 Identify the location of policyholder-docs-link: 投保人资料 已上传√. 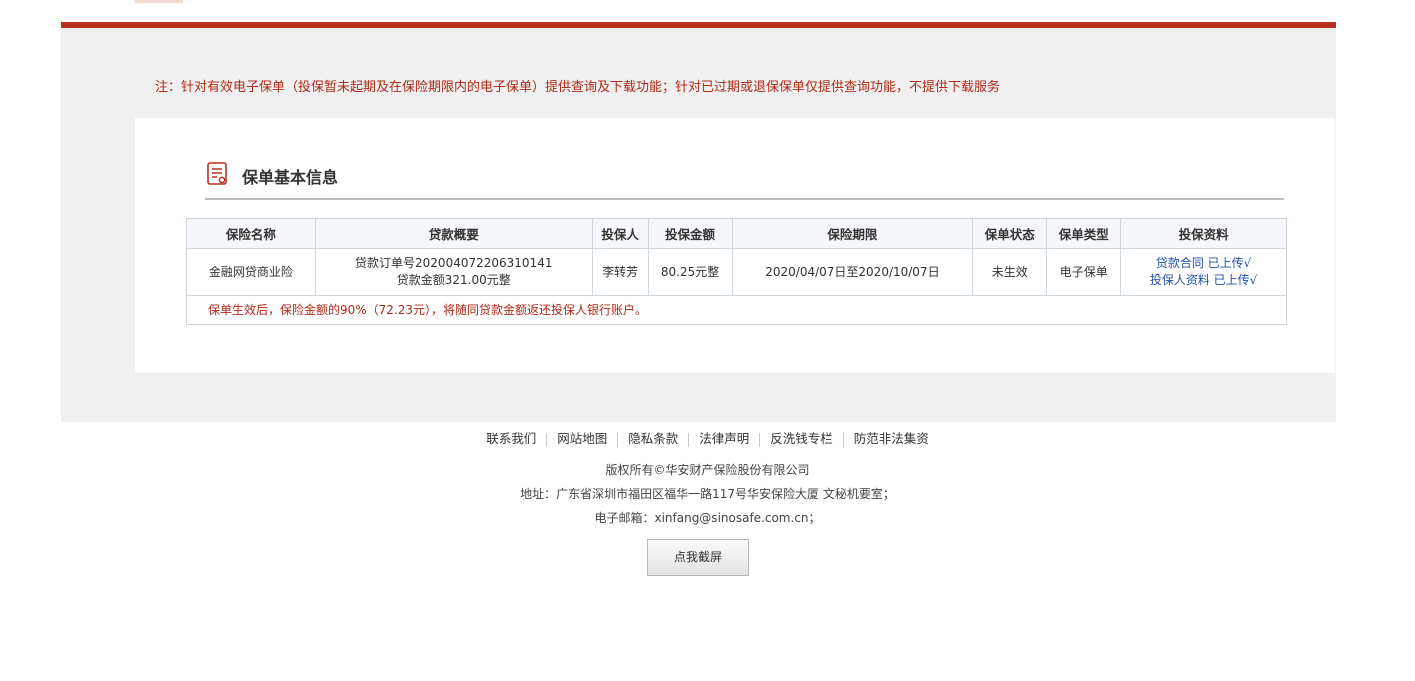
(1203, 280).